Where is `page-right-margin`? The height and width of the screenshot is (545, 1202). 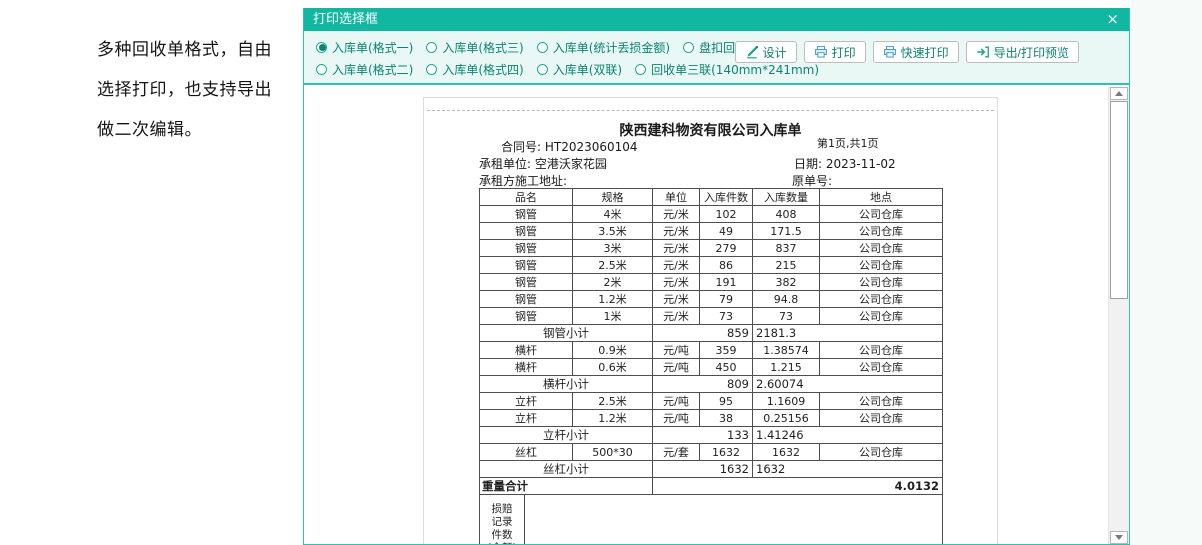
page-right-margin is located at coordinates (1166, 272).